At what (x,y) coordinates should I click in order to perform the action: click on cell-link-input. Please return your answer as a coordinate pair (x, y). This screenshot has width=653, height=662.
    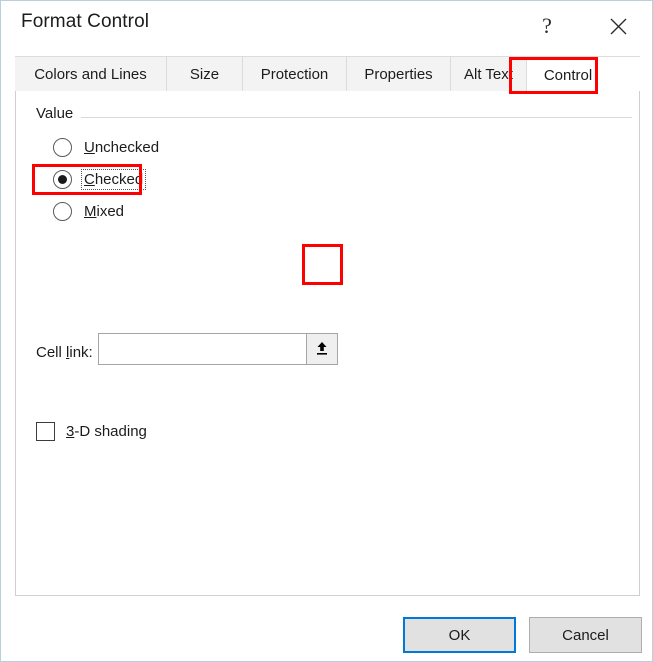
    Looking at the image, I should click on (209, 349).